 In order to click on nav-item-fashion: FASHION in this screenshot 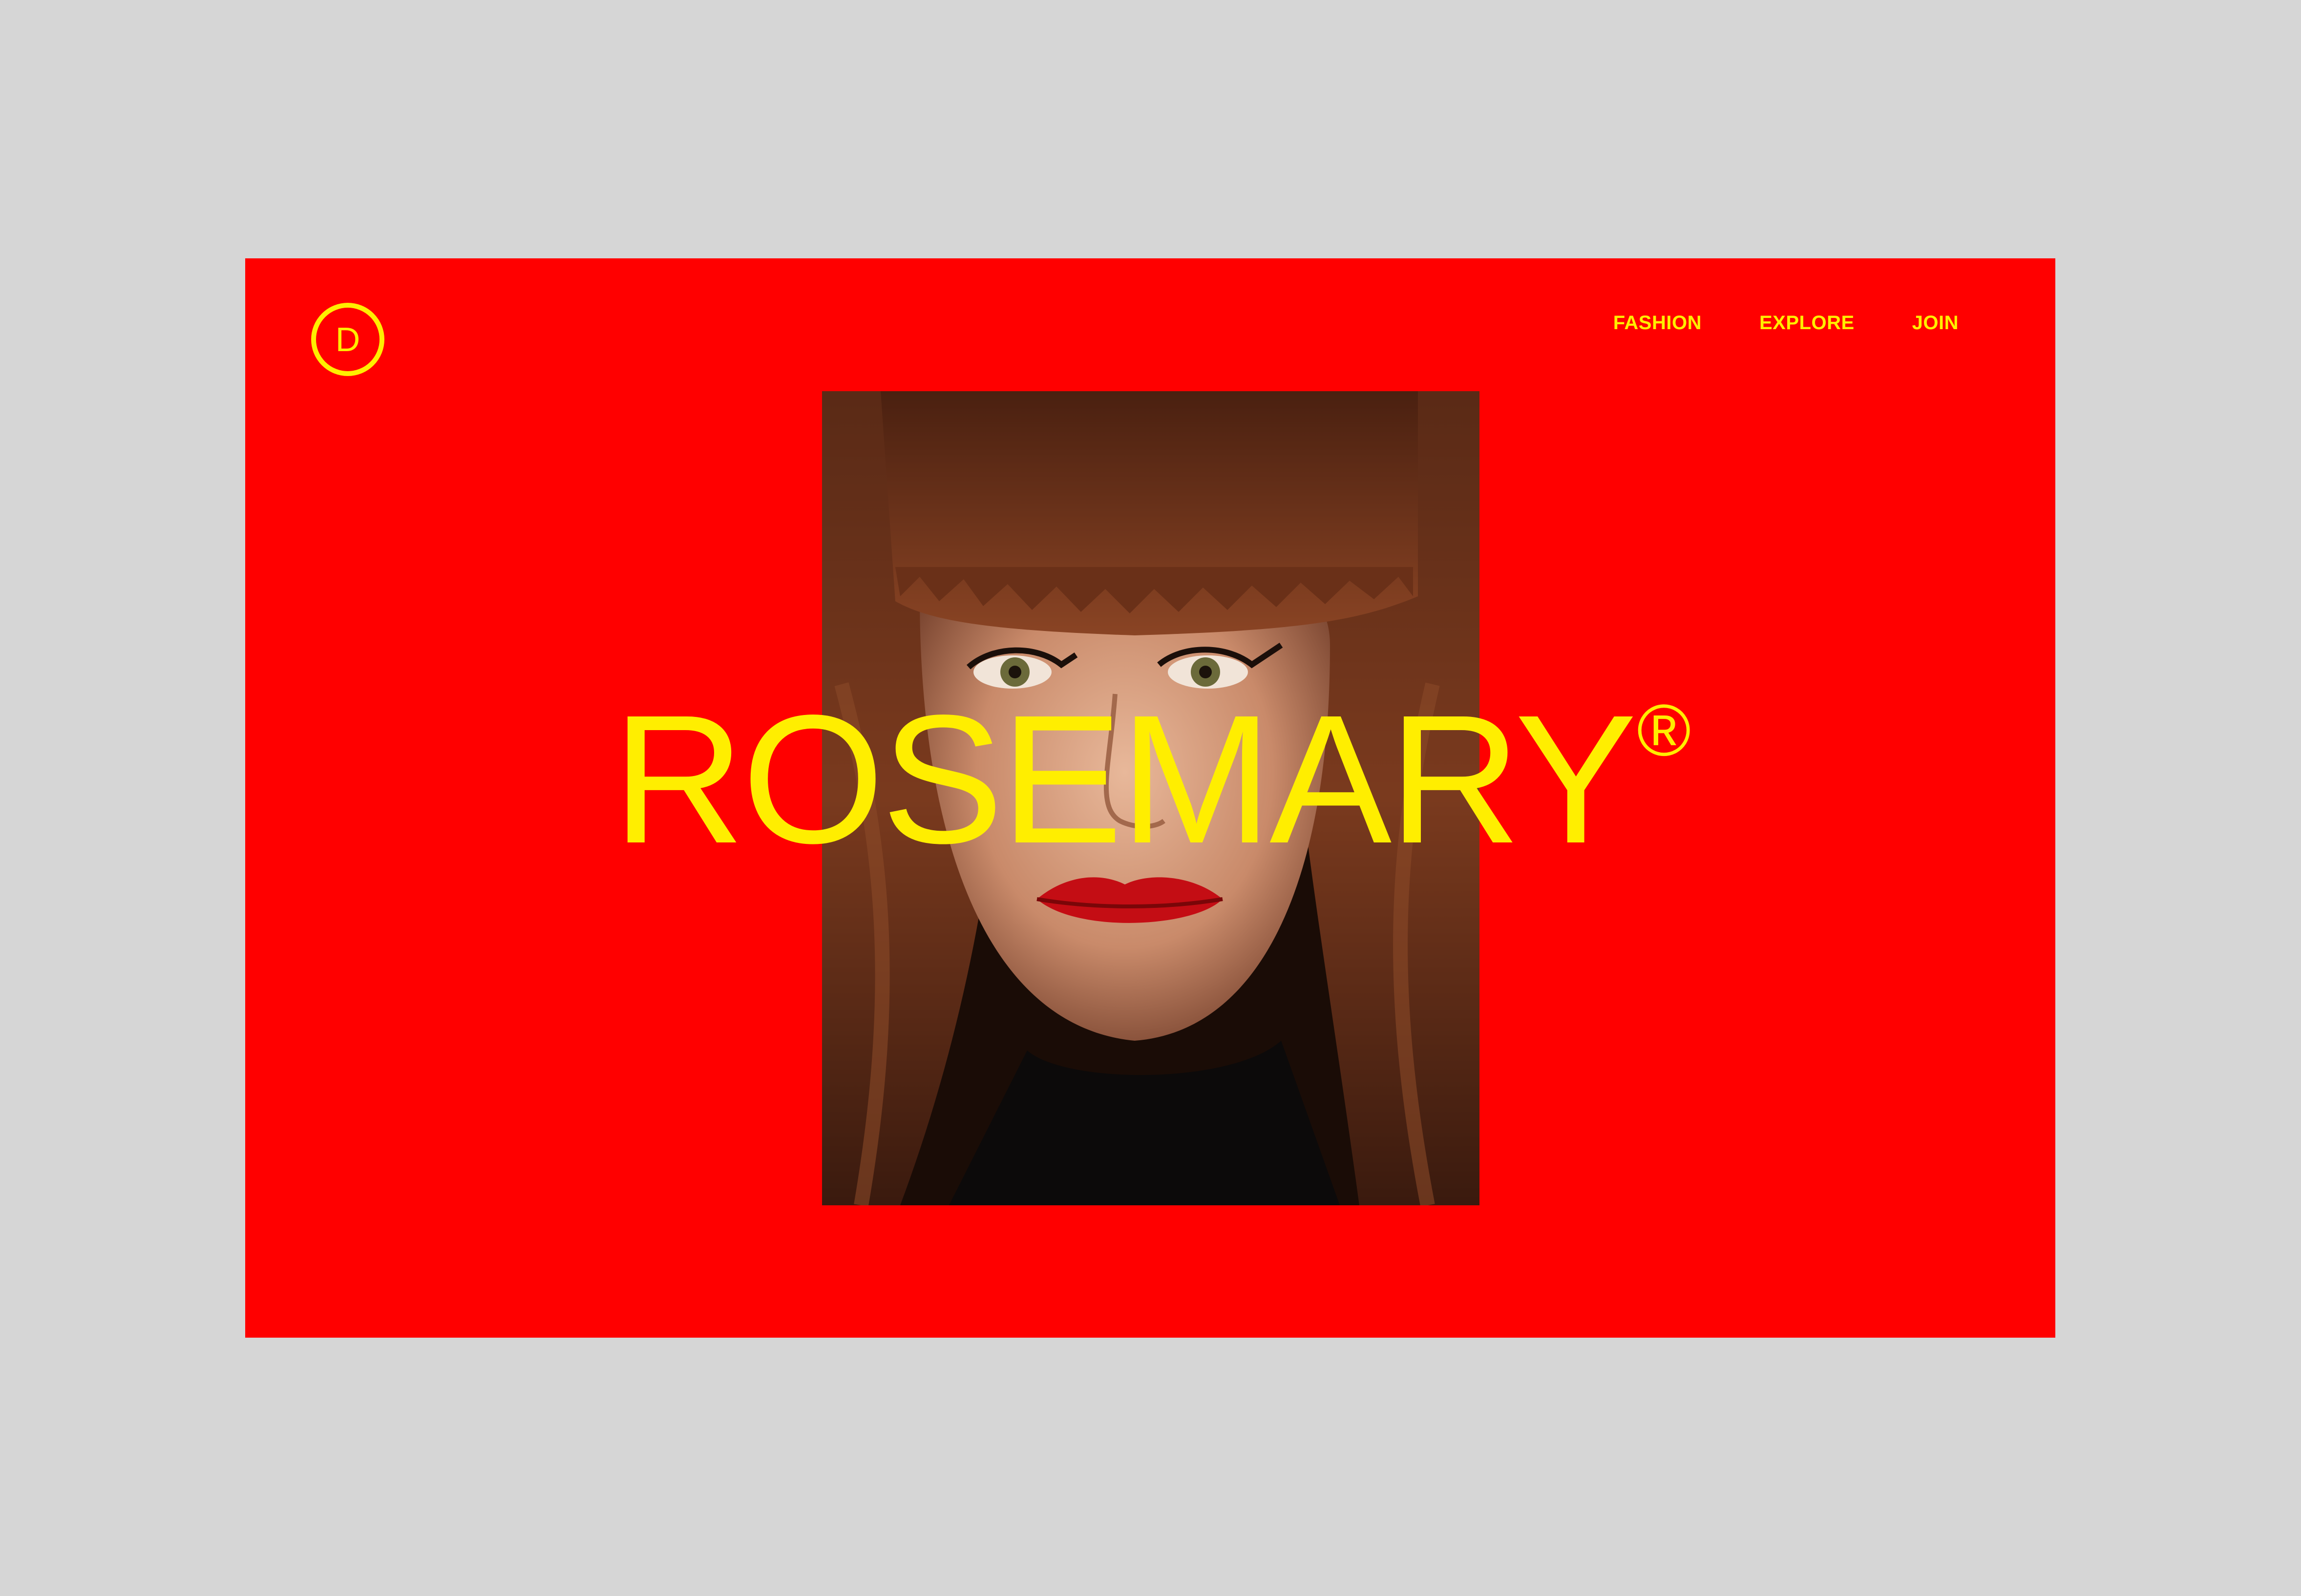, I will do `click(1657, 323)`.